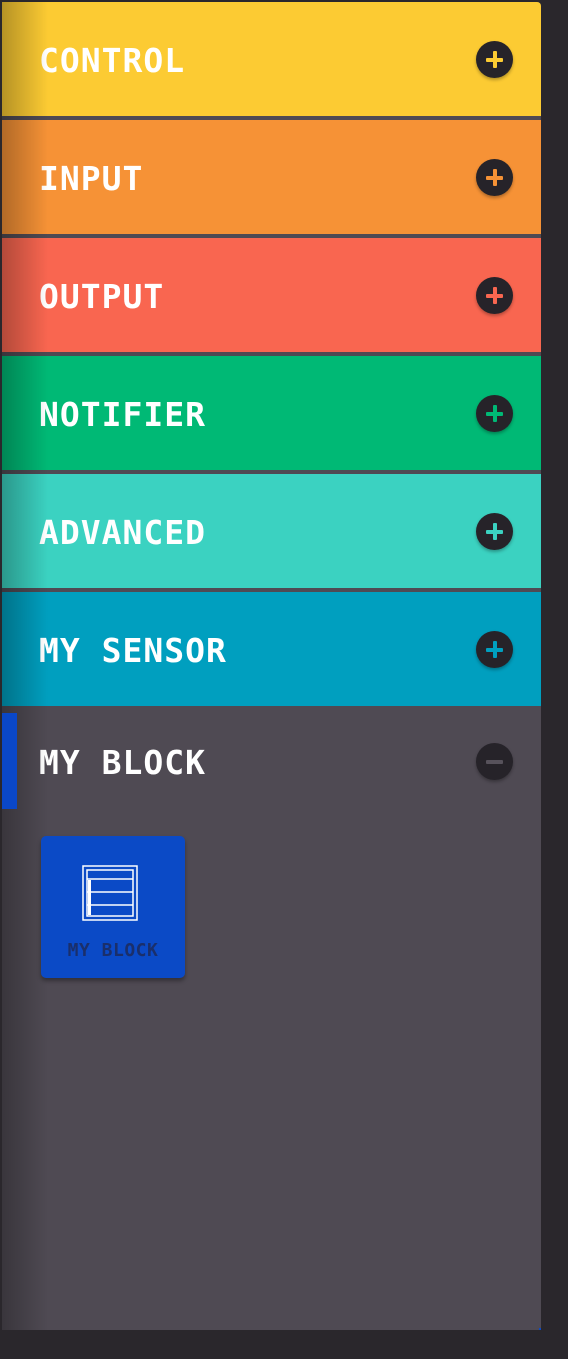  Describe the element at coordinates (9, 761) in the screenshot. I see `selected-category-marker` at that location.